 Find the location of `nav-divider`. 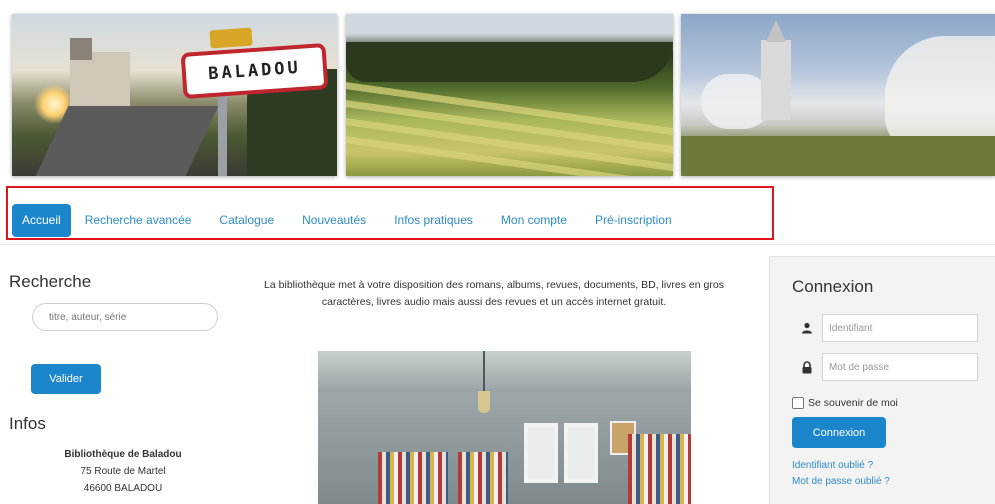

nav-divider is located at coordinates (497, 244).